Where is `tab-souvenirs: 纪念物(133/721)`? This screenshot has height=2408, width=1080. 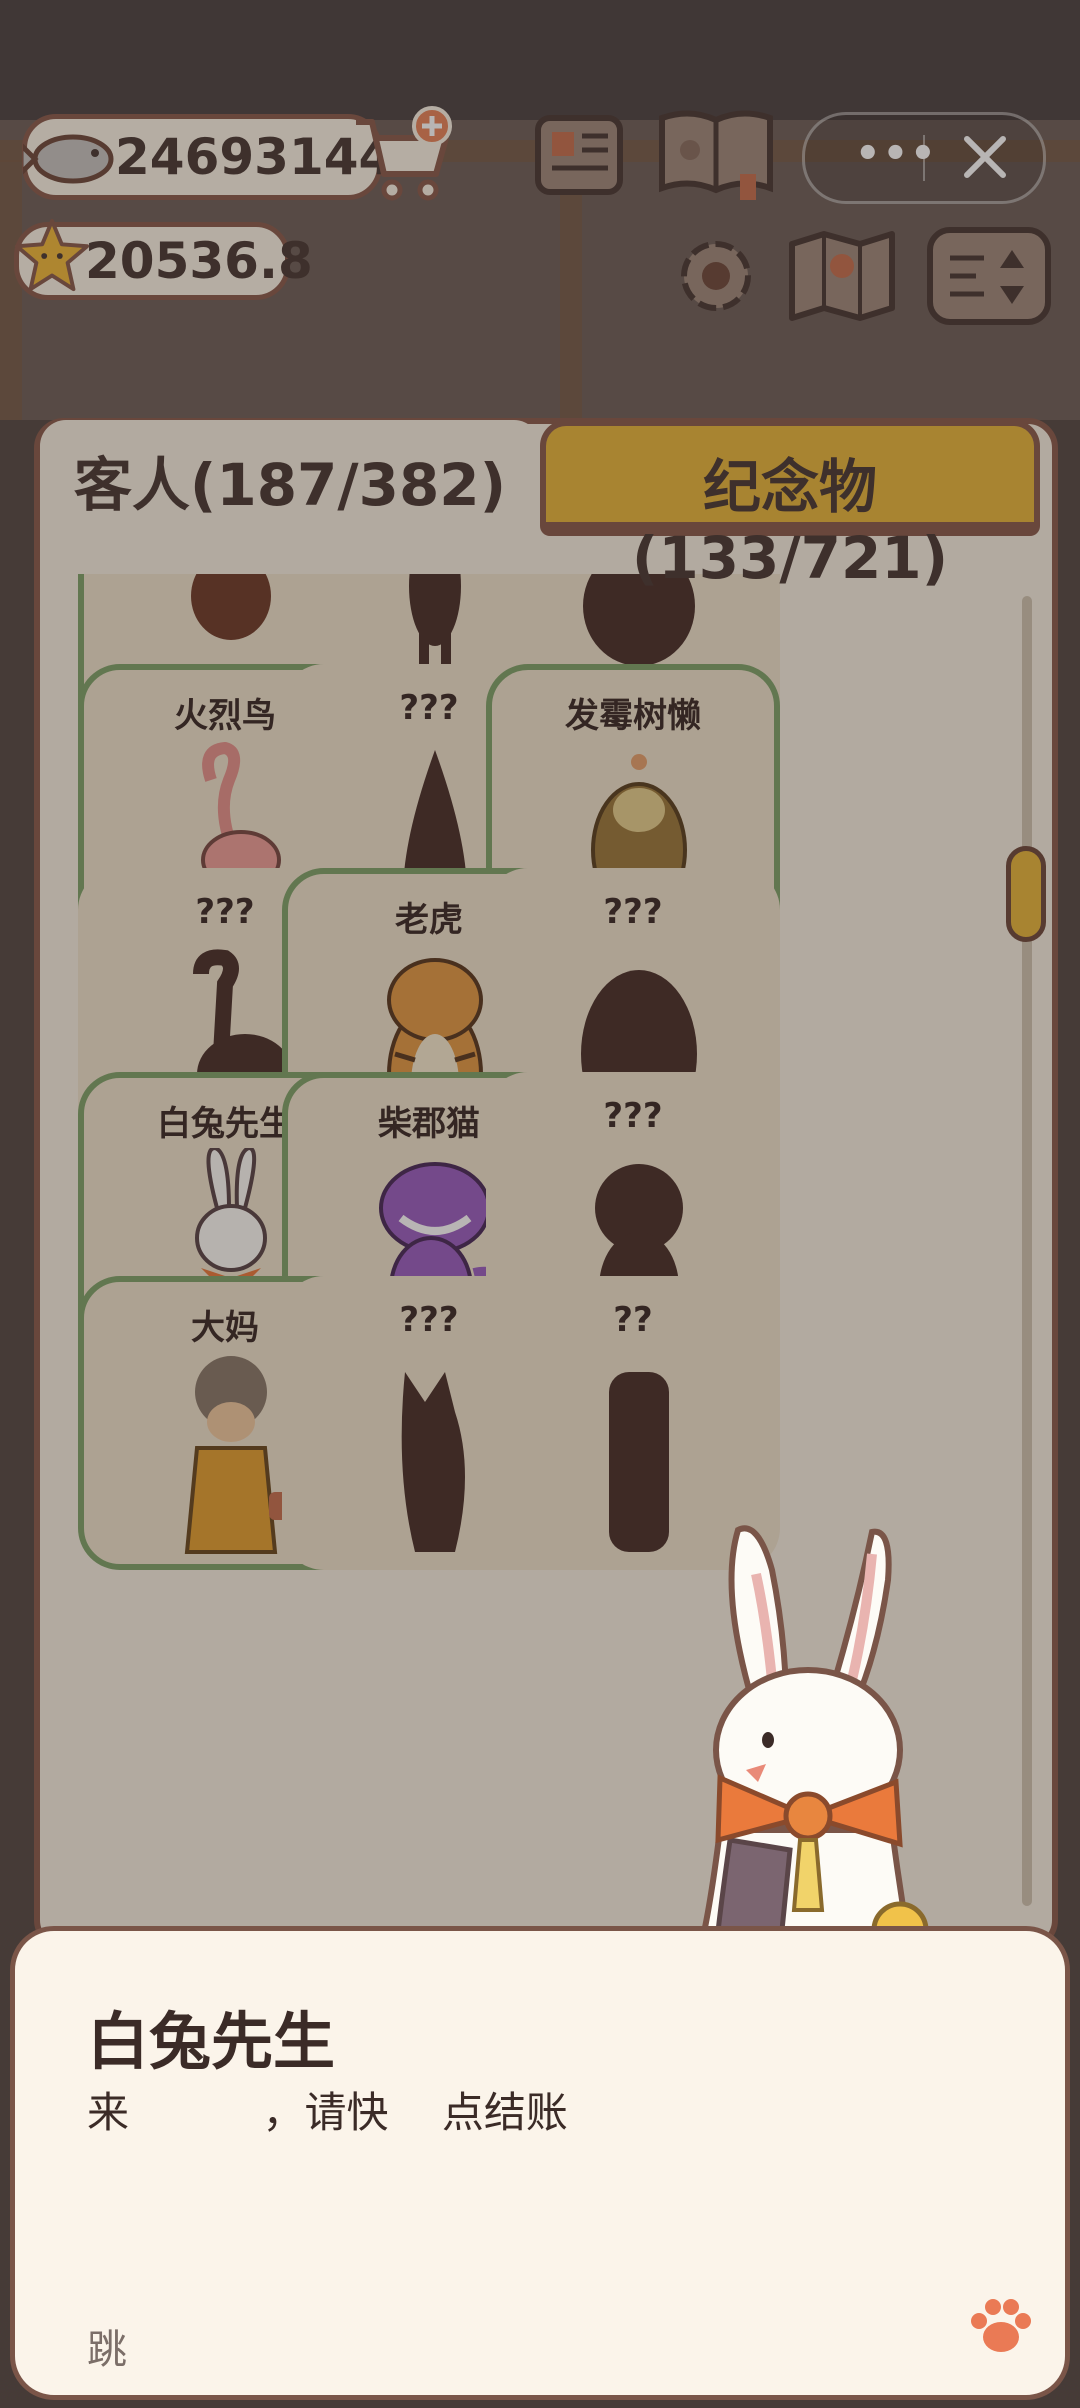 tab-souvenirs: 纪念物(133/721) is located at coordinates (790, 506).